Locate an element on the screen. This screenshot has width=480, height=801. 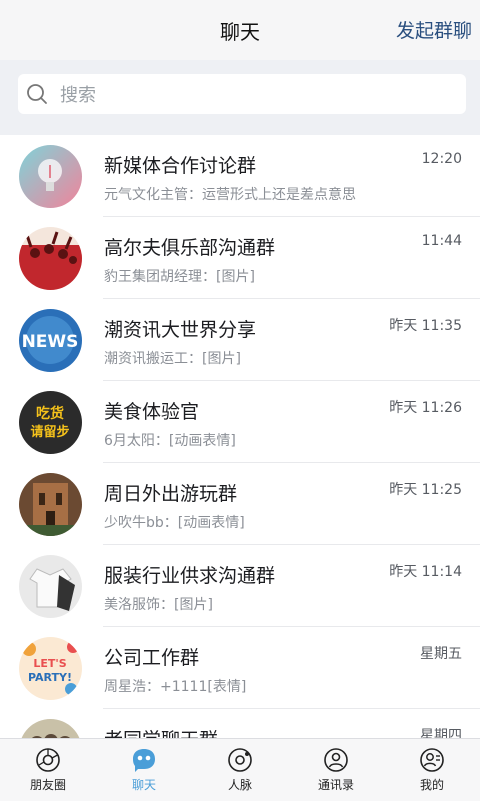
search-placeholder: 搜索 is located at coordinates (78, 95).